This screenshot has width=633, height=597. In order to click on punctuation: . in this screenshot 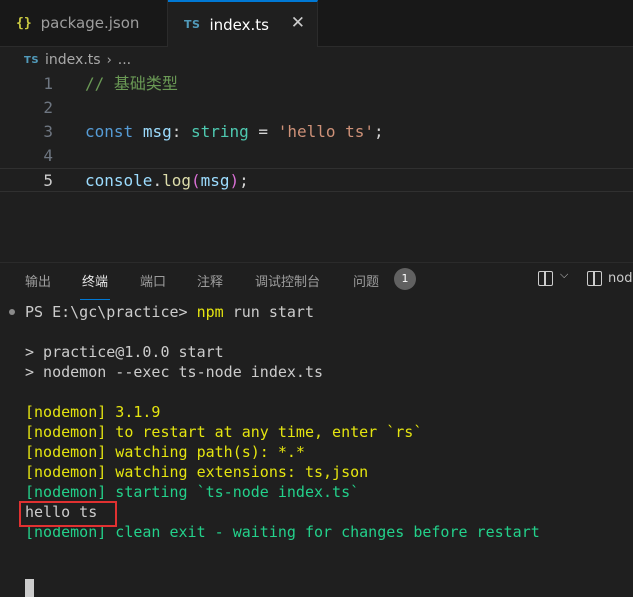, I will do `click(157, 180)`.